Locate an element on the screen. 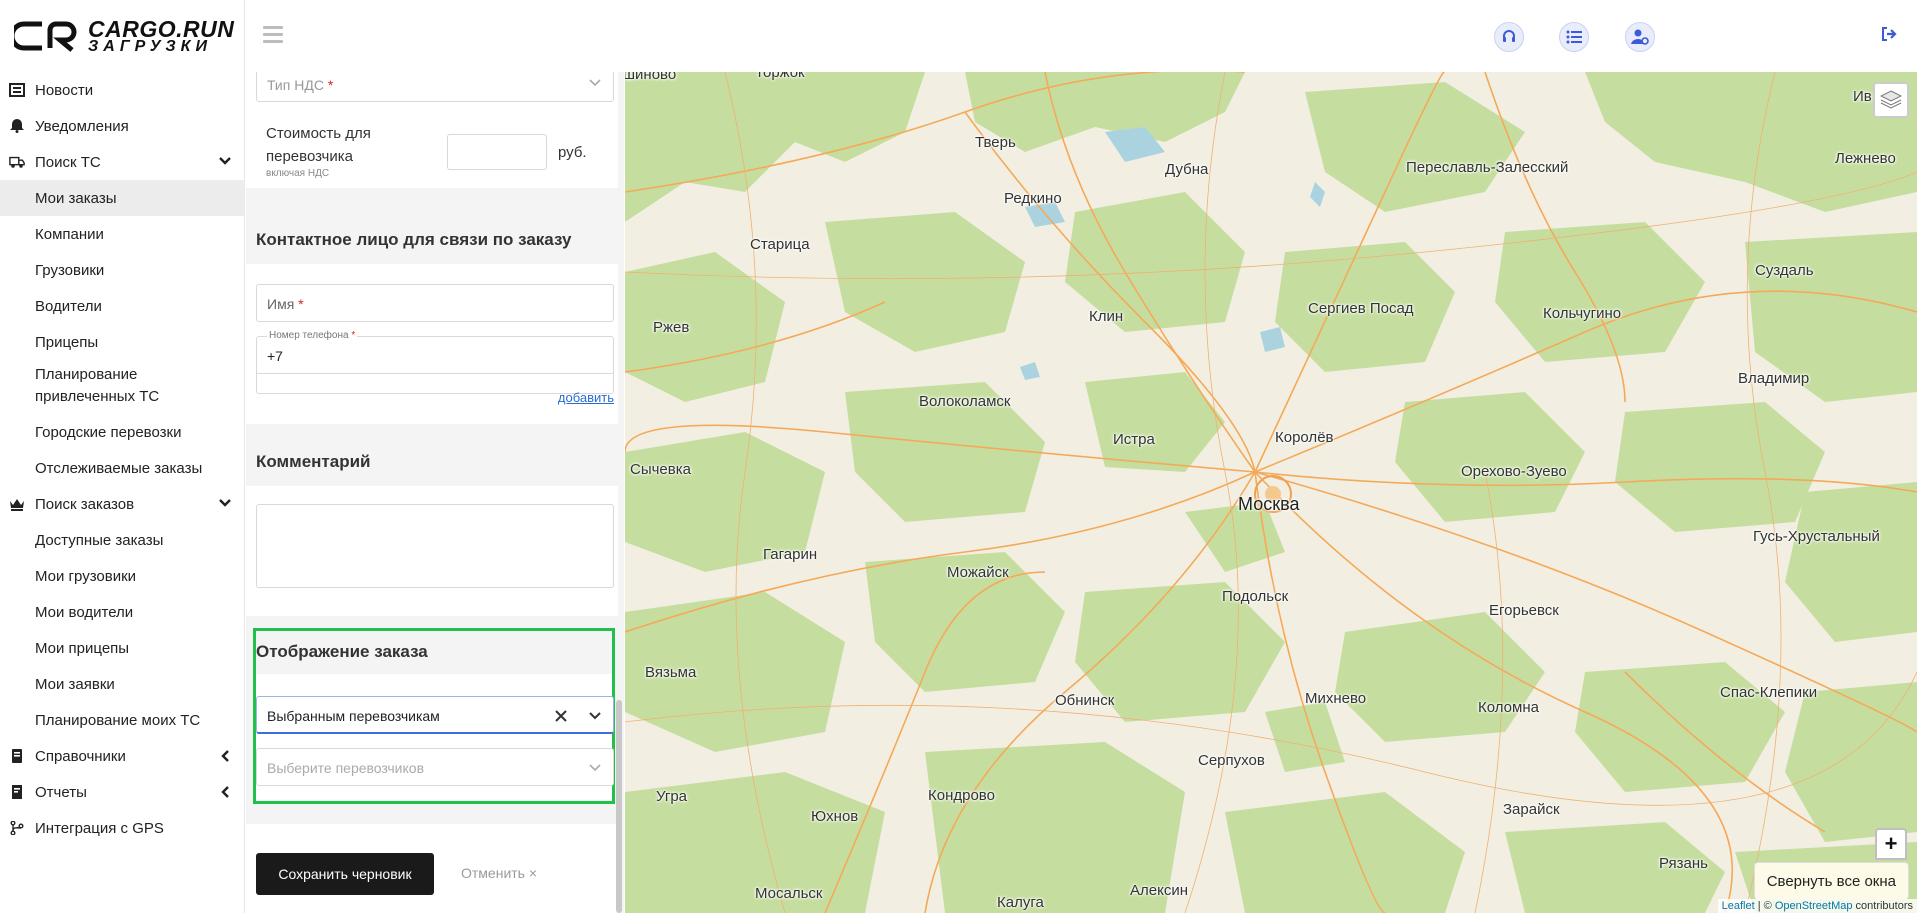  map-city-label: Гусь-Хрустальный is located at coordinates (1816, 536).